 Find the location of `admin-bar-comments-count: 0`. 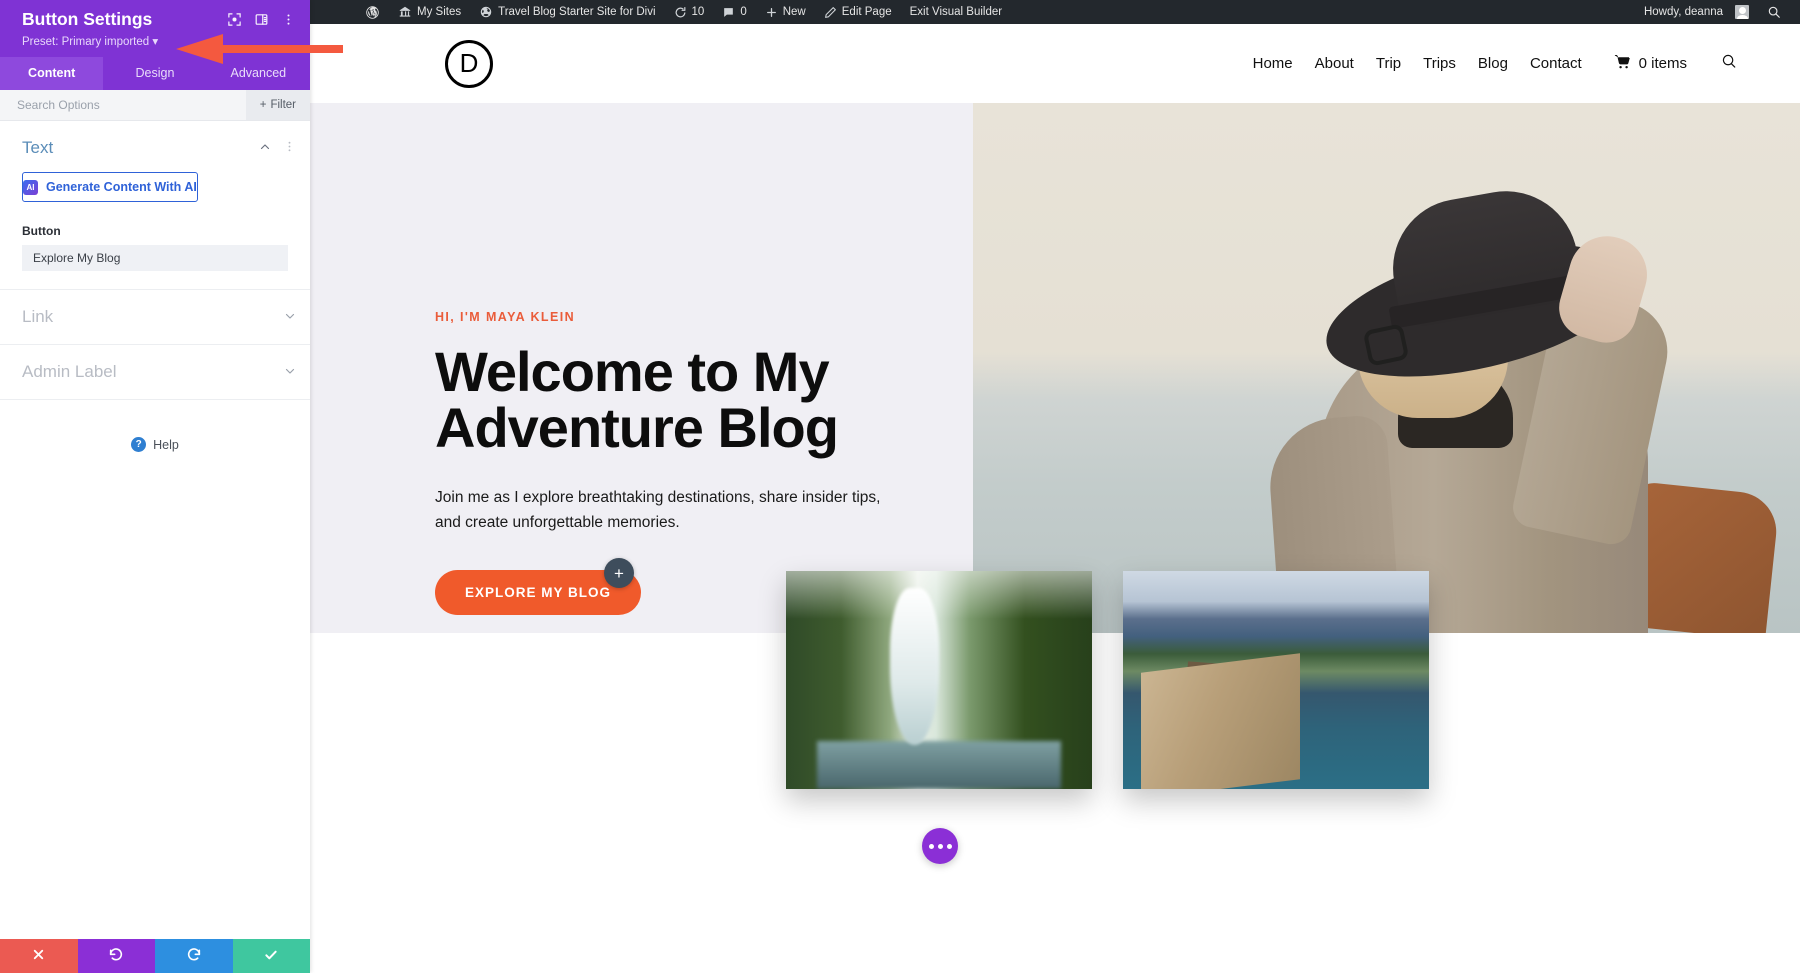

admin-bar-comments-count: 0 is located at coordinates (743, 12).